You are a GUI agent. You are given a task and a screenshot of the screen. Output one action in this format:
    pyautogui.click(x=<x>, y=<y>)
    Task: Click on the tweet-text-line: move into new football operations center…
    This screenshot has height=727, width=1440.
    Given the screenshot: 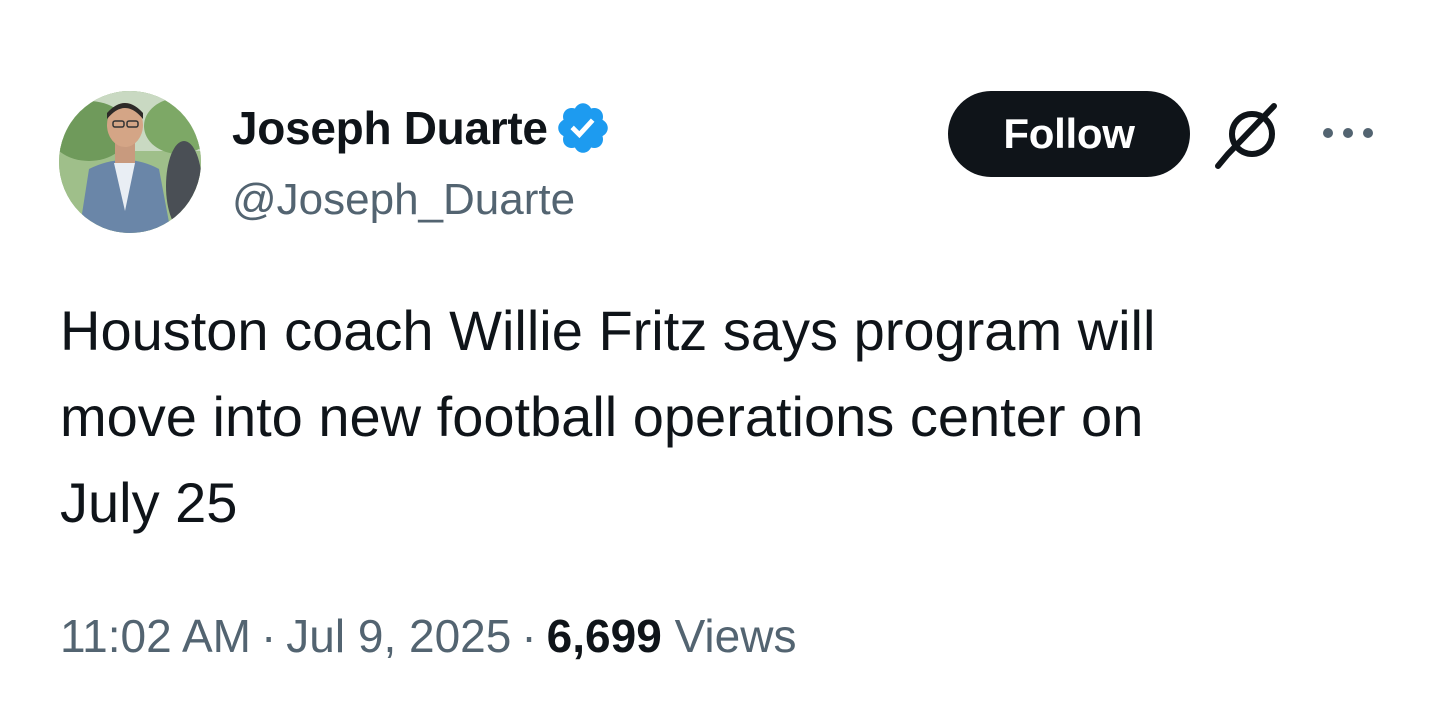 What is the action you would take?
    pyautogui.click(x=602, y=416)
    